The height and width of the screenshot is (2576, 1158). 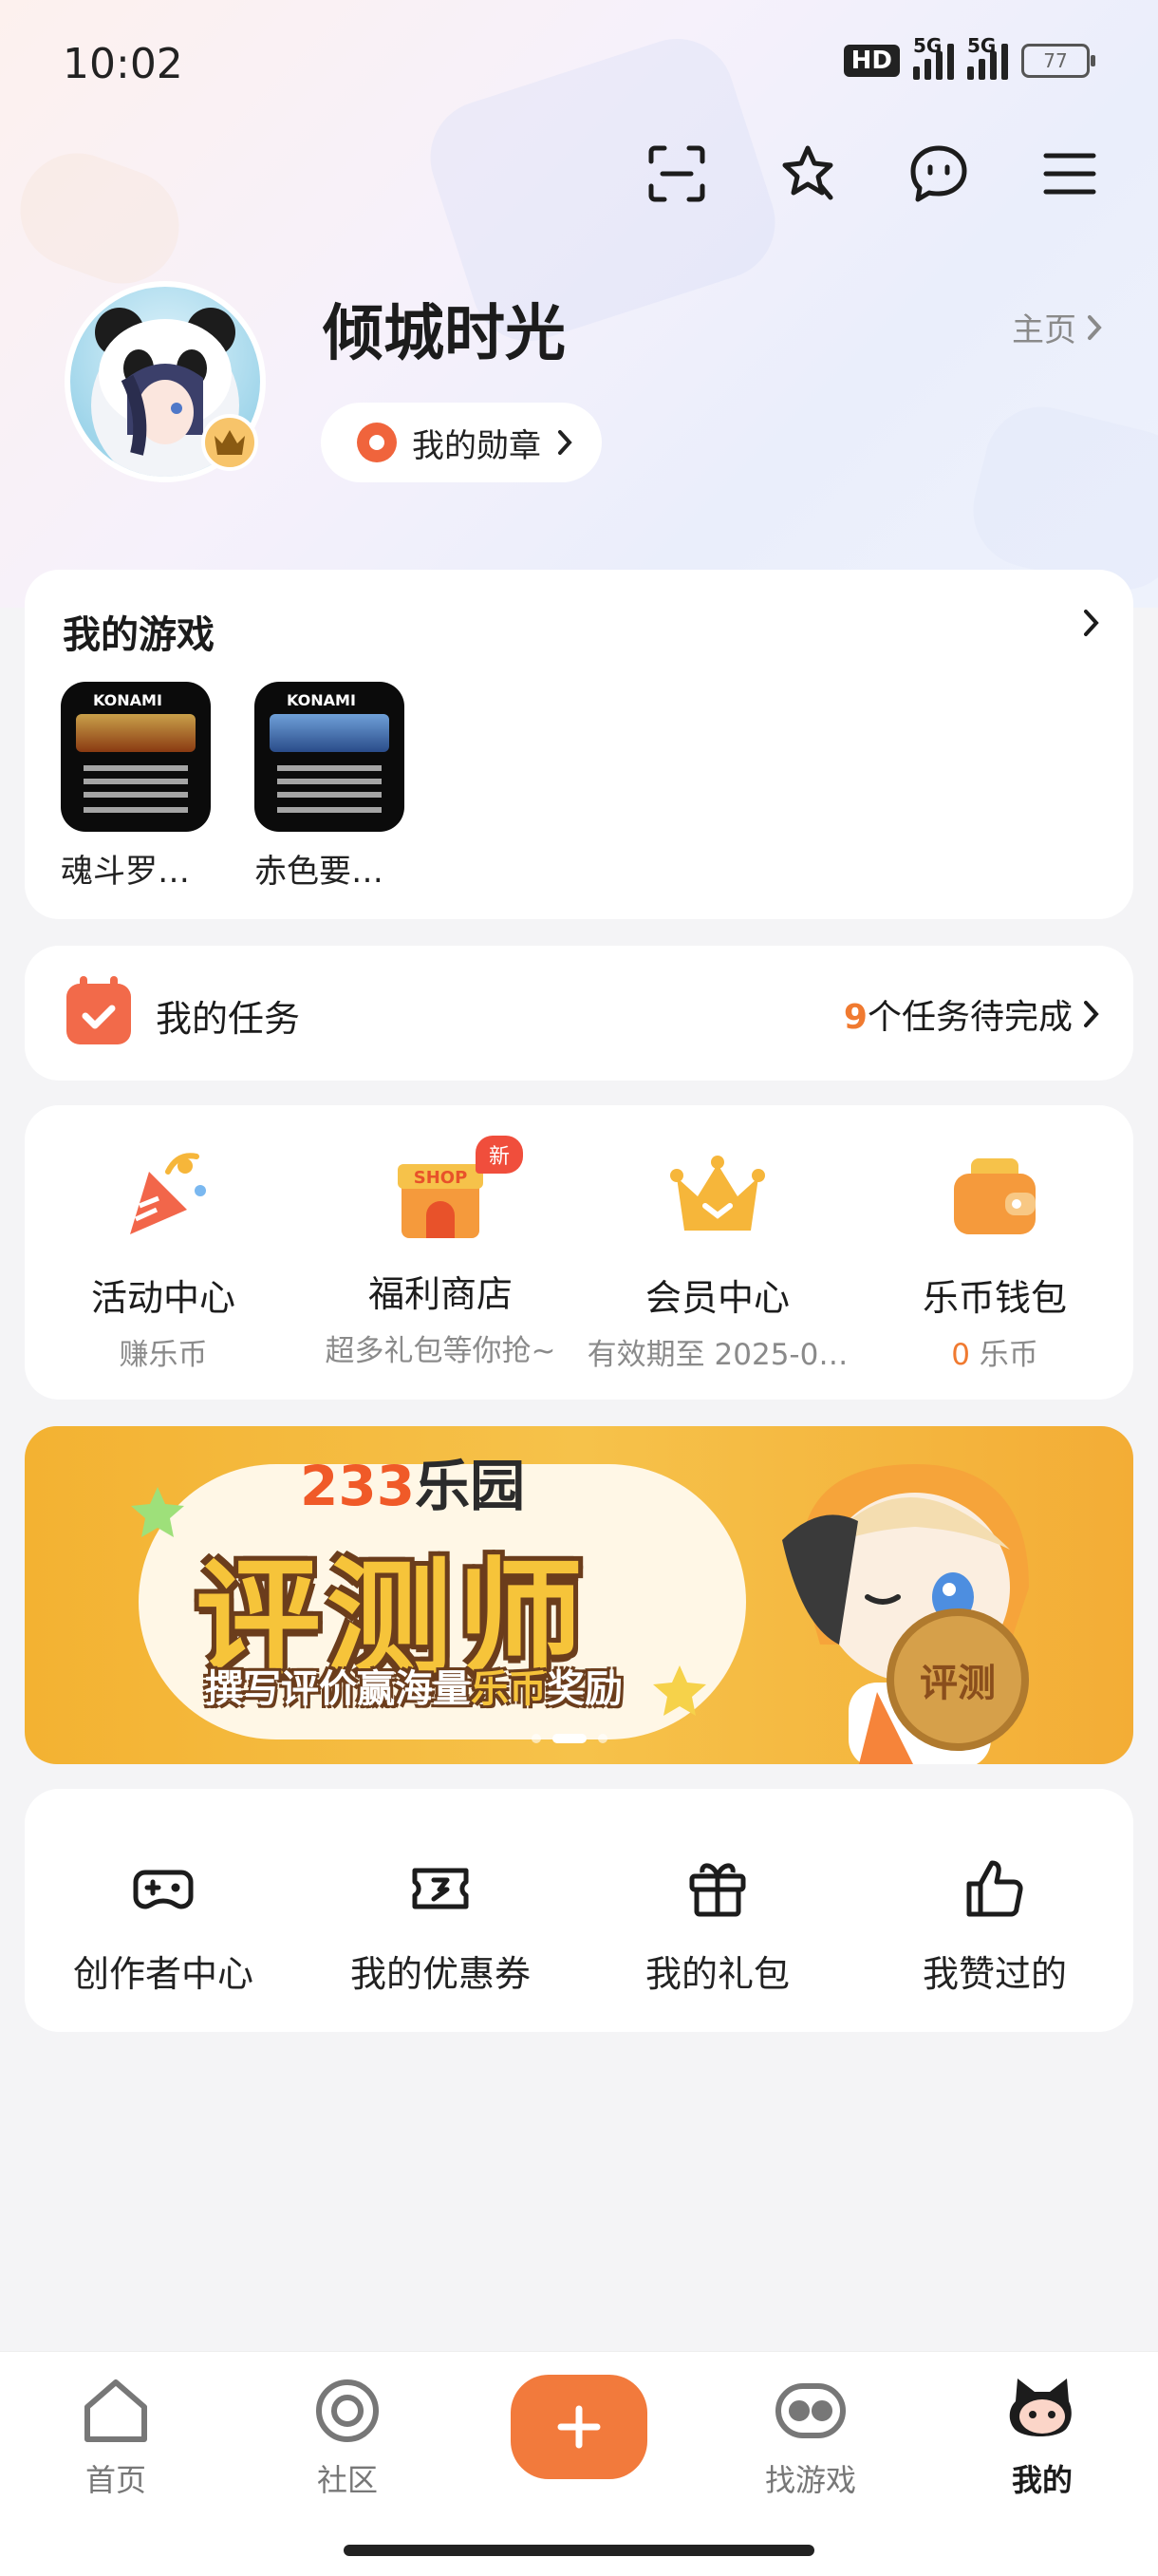 I want to click on coin-unit: 乐币, so click(x=1008, y=1355).